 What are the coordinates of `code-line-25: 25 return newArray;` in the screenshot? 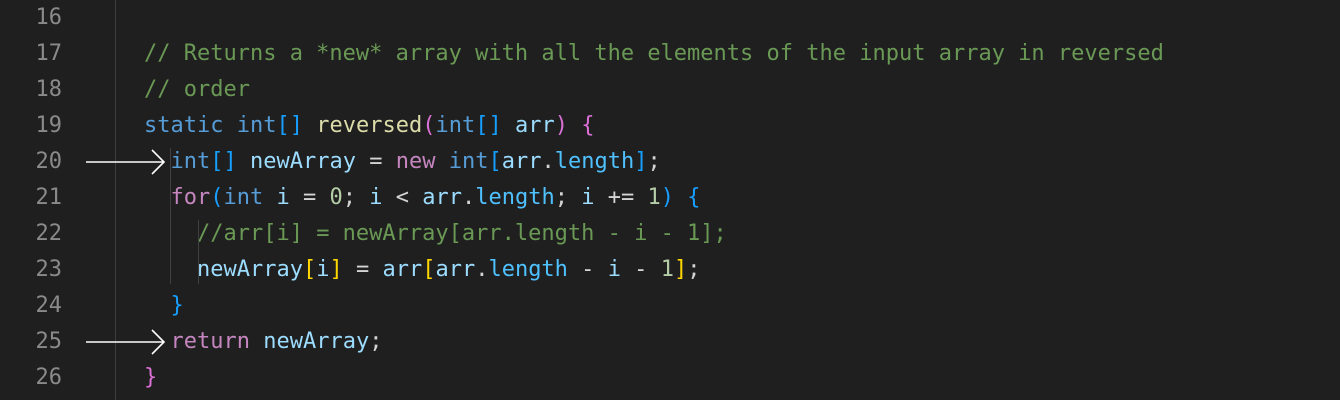 It's located at (670, 342).